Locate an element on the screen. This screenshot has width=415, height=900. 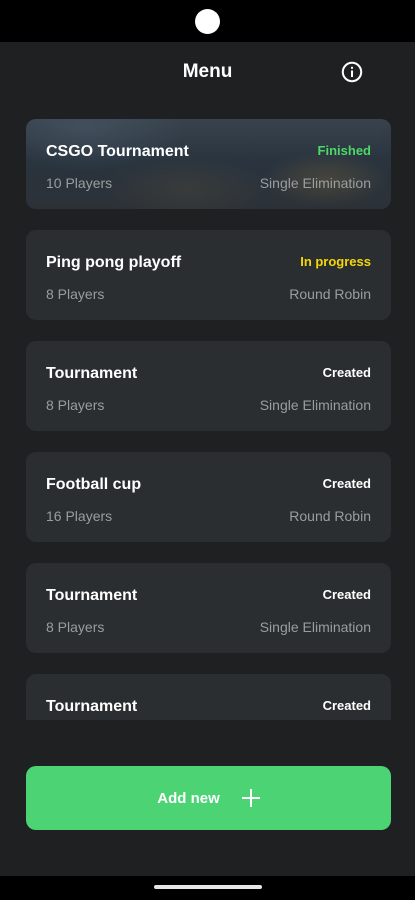
status-bar is located at coordinates (207, 21).